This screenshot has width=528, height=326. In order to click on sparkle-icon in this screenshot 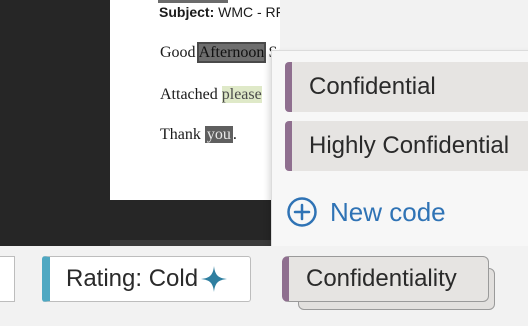, I will do `click(214, 279)`.